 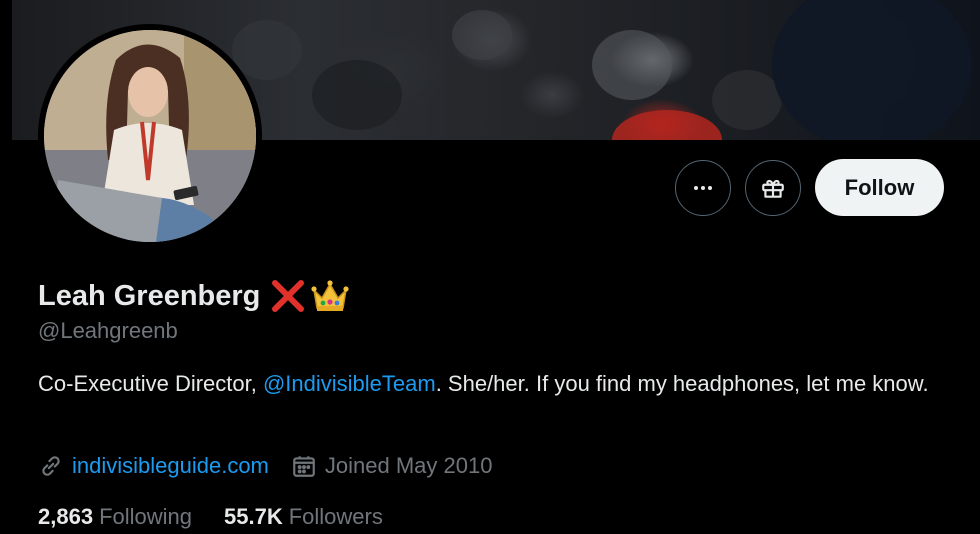 What do you see at coordinates (145, 516) in the screenshot?
I see `following-label: Following` at bounding box center [145, 516].